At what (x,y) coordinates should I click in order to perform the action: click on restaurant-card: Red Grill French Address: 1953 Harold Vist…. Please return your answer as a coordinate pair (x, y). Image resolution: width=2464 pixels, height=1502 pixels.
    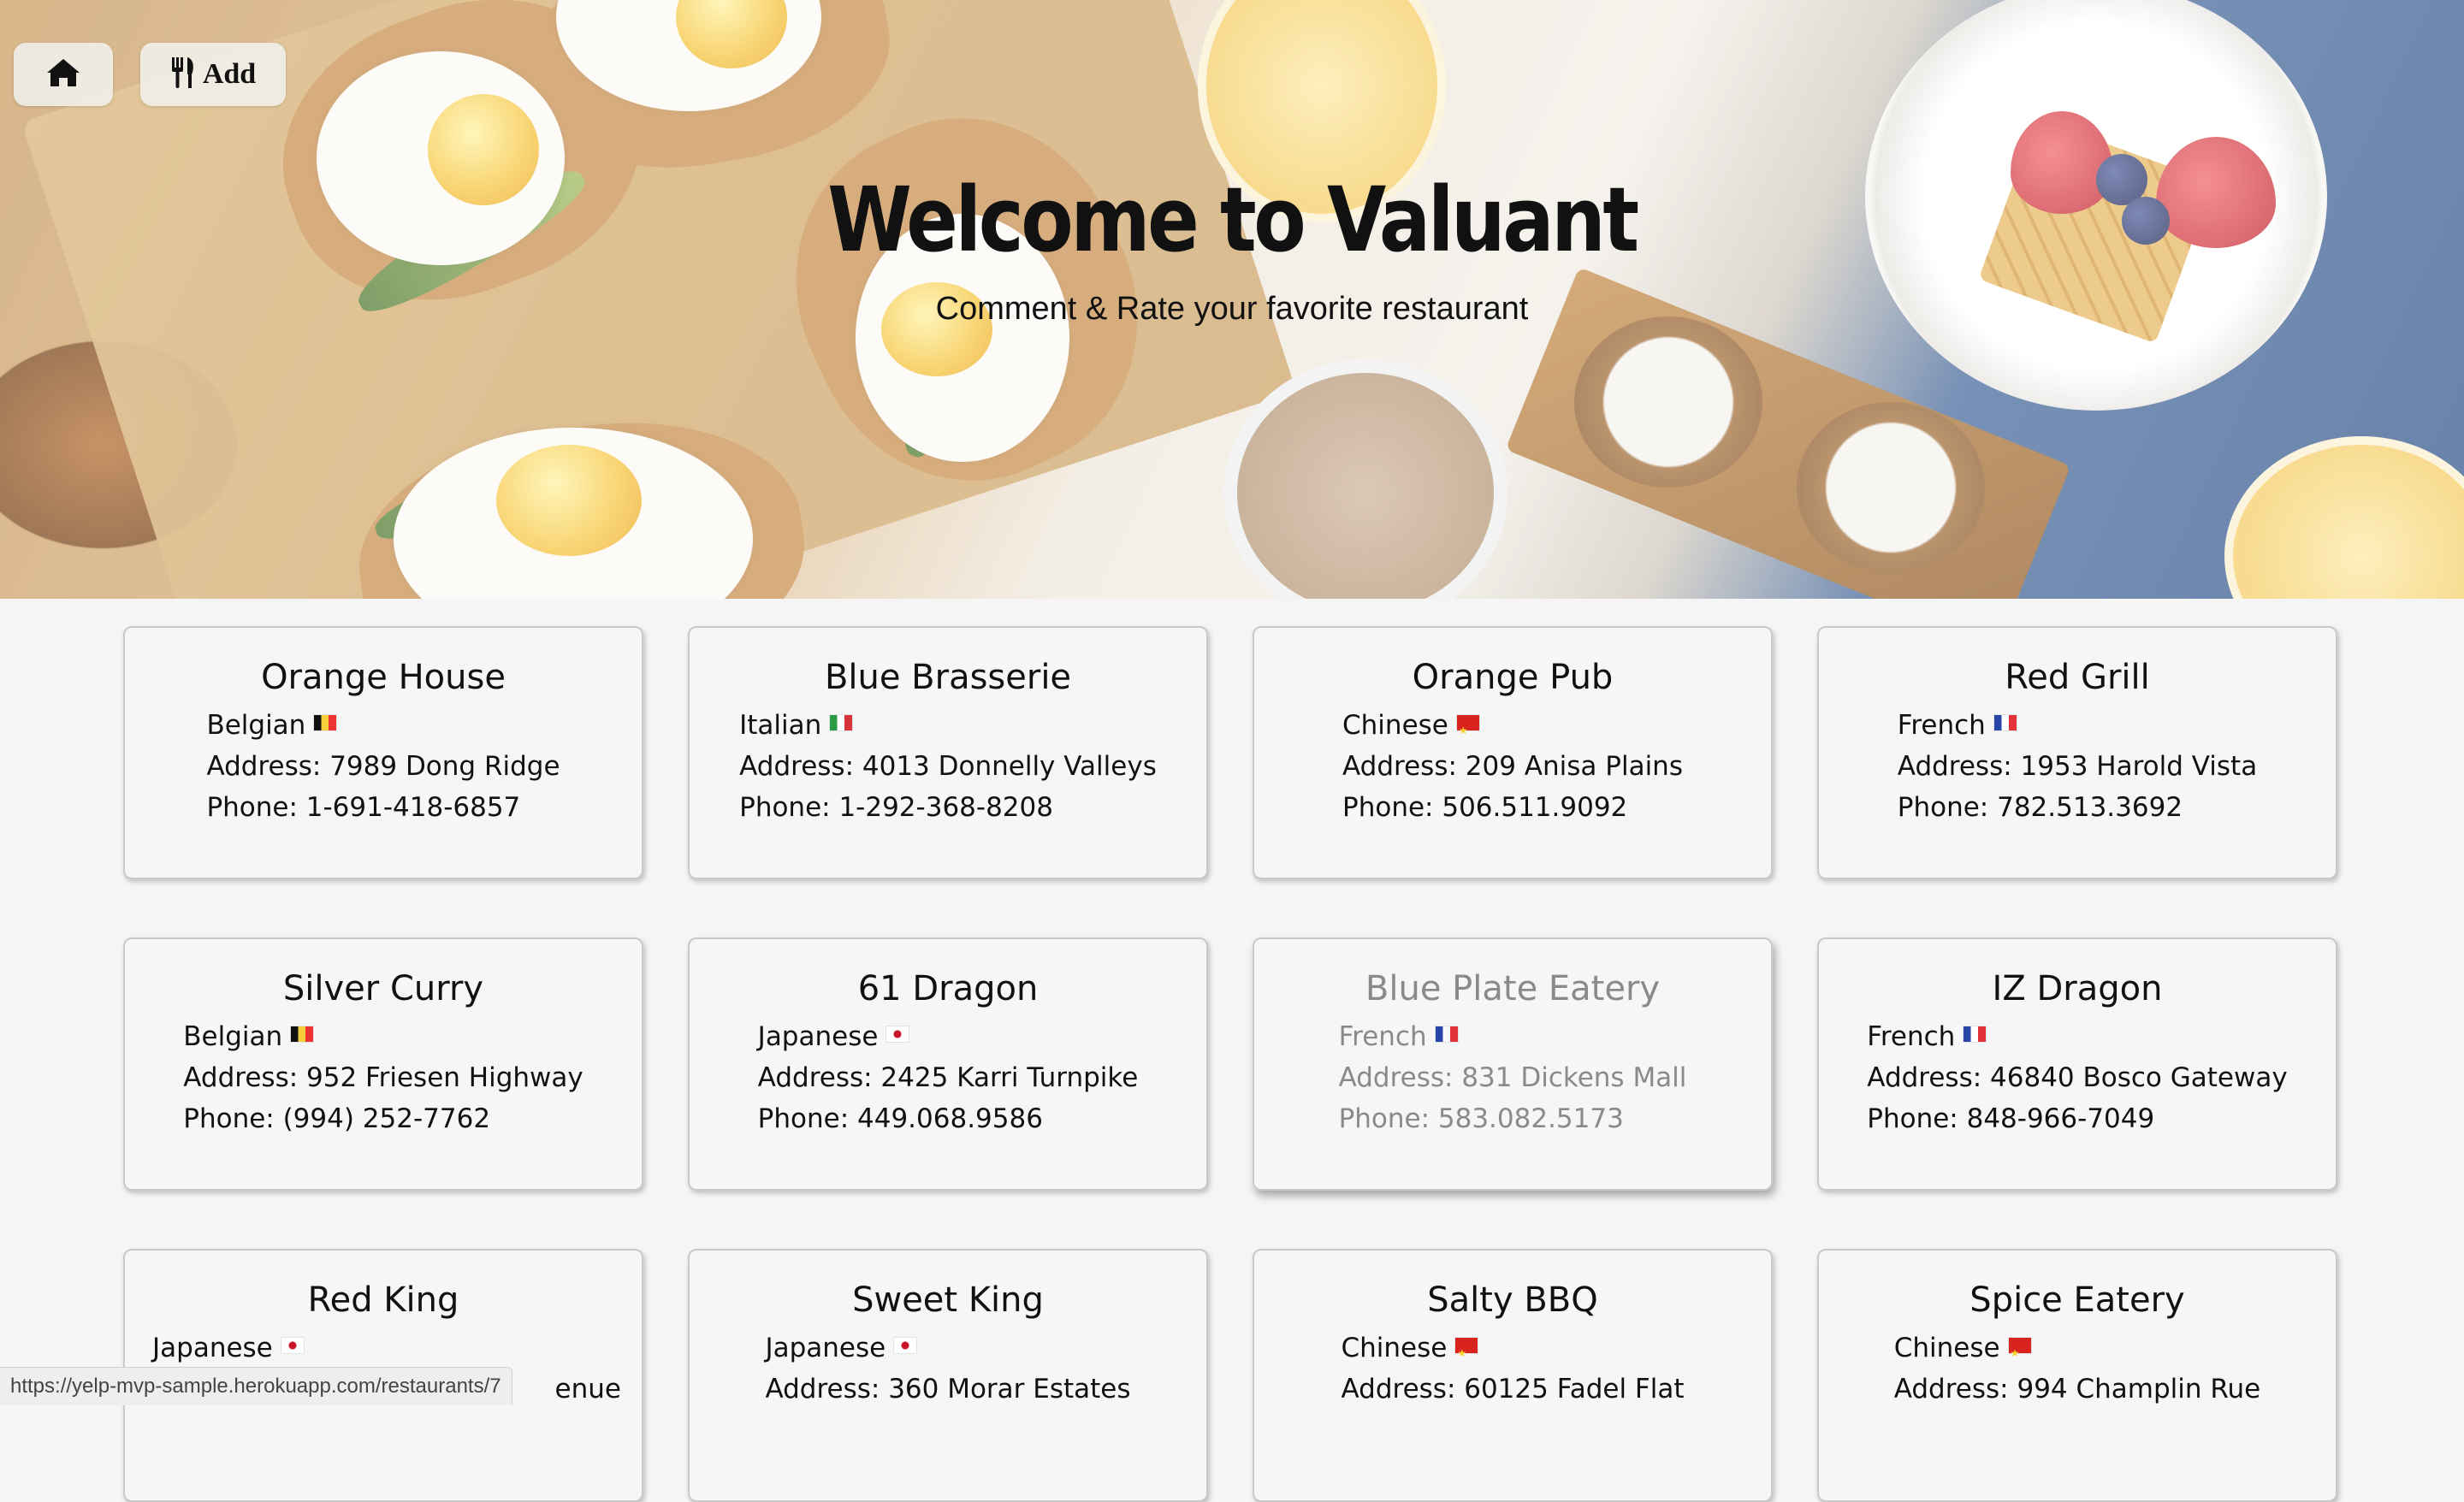
    Looking at the image, I should click on (2077, 752).